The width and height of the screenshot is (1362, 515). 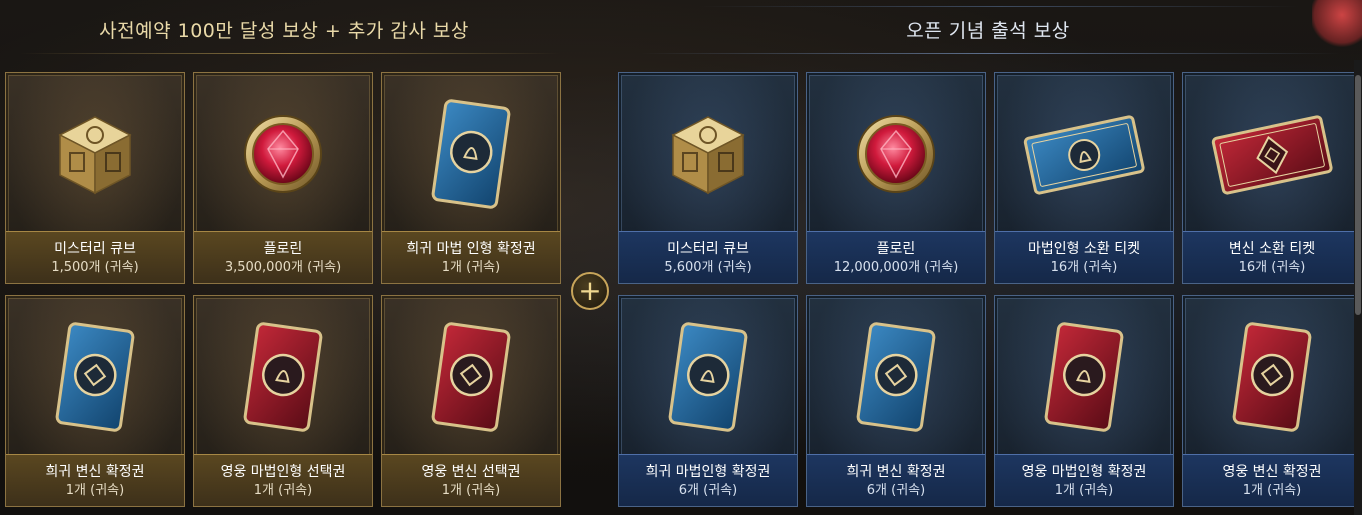 What do you see at coordinates (1337, 25) in the screenshot?
I see `corner-decoration` at bounding box center [1337, 25].